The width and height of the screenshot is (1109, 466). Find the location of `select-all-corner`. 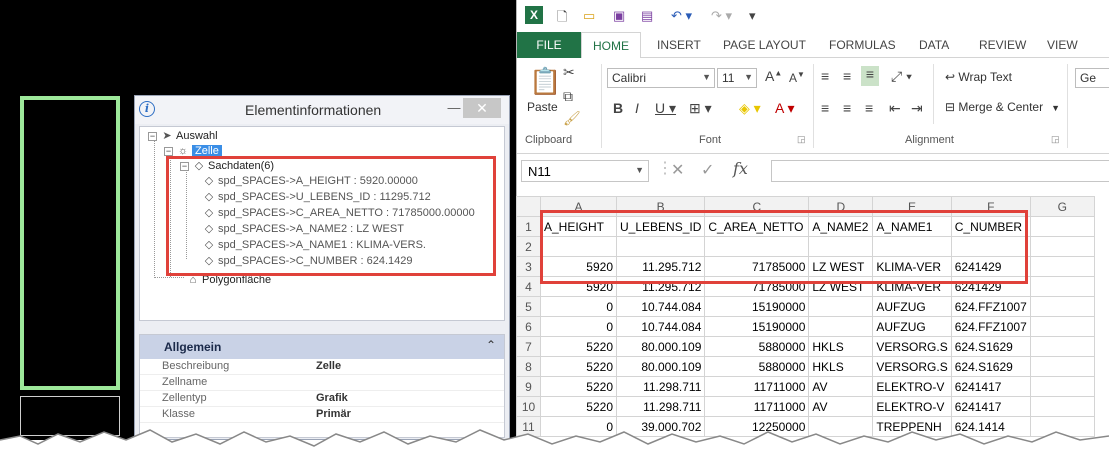

select-all-corner is located at coordinates (528, 206).